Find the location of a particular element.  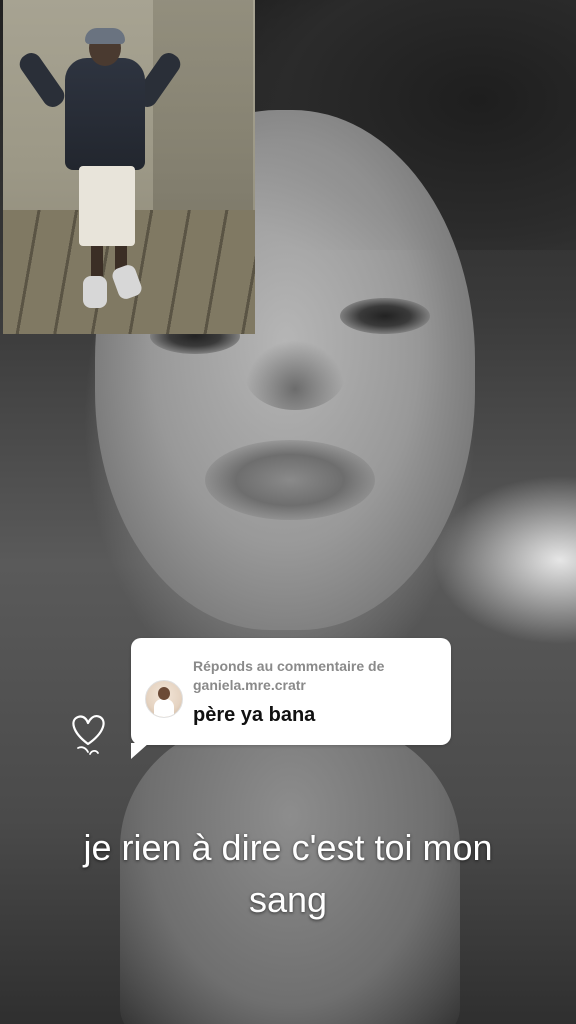

reply-comment-text: père ya bana is located at coordinates (254, 715).